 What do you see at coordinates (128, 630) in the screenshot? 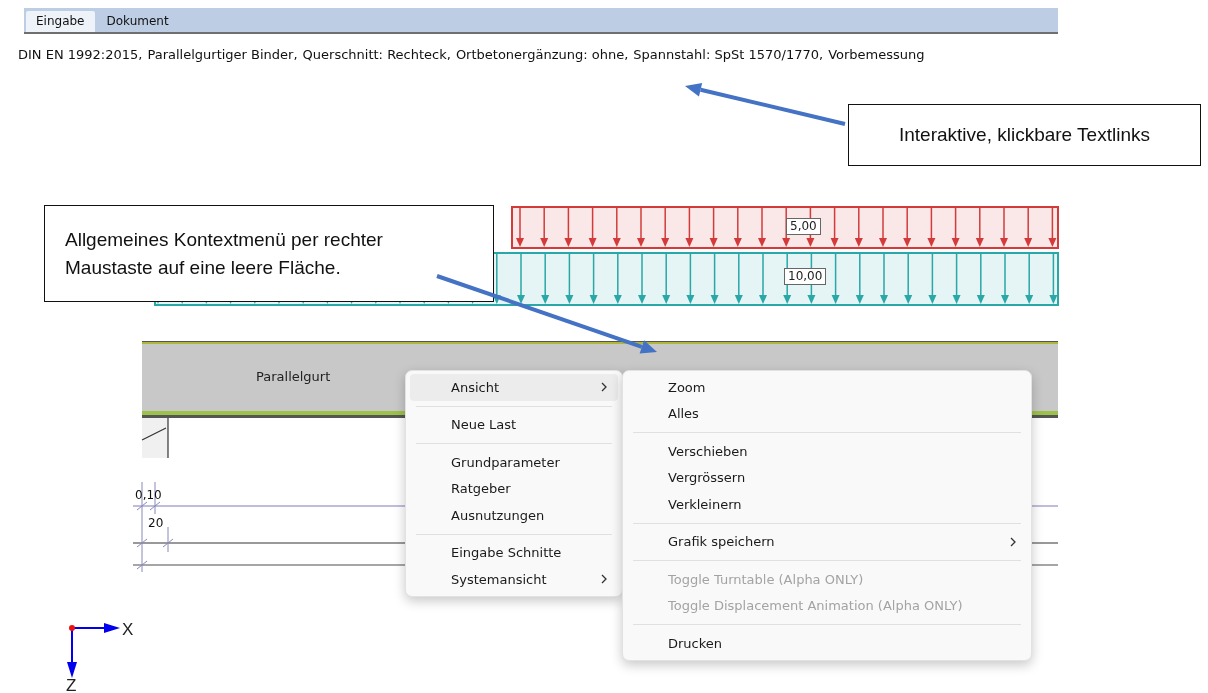
I see `axis-label: X` at bounding box center [128, 630].